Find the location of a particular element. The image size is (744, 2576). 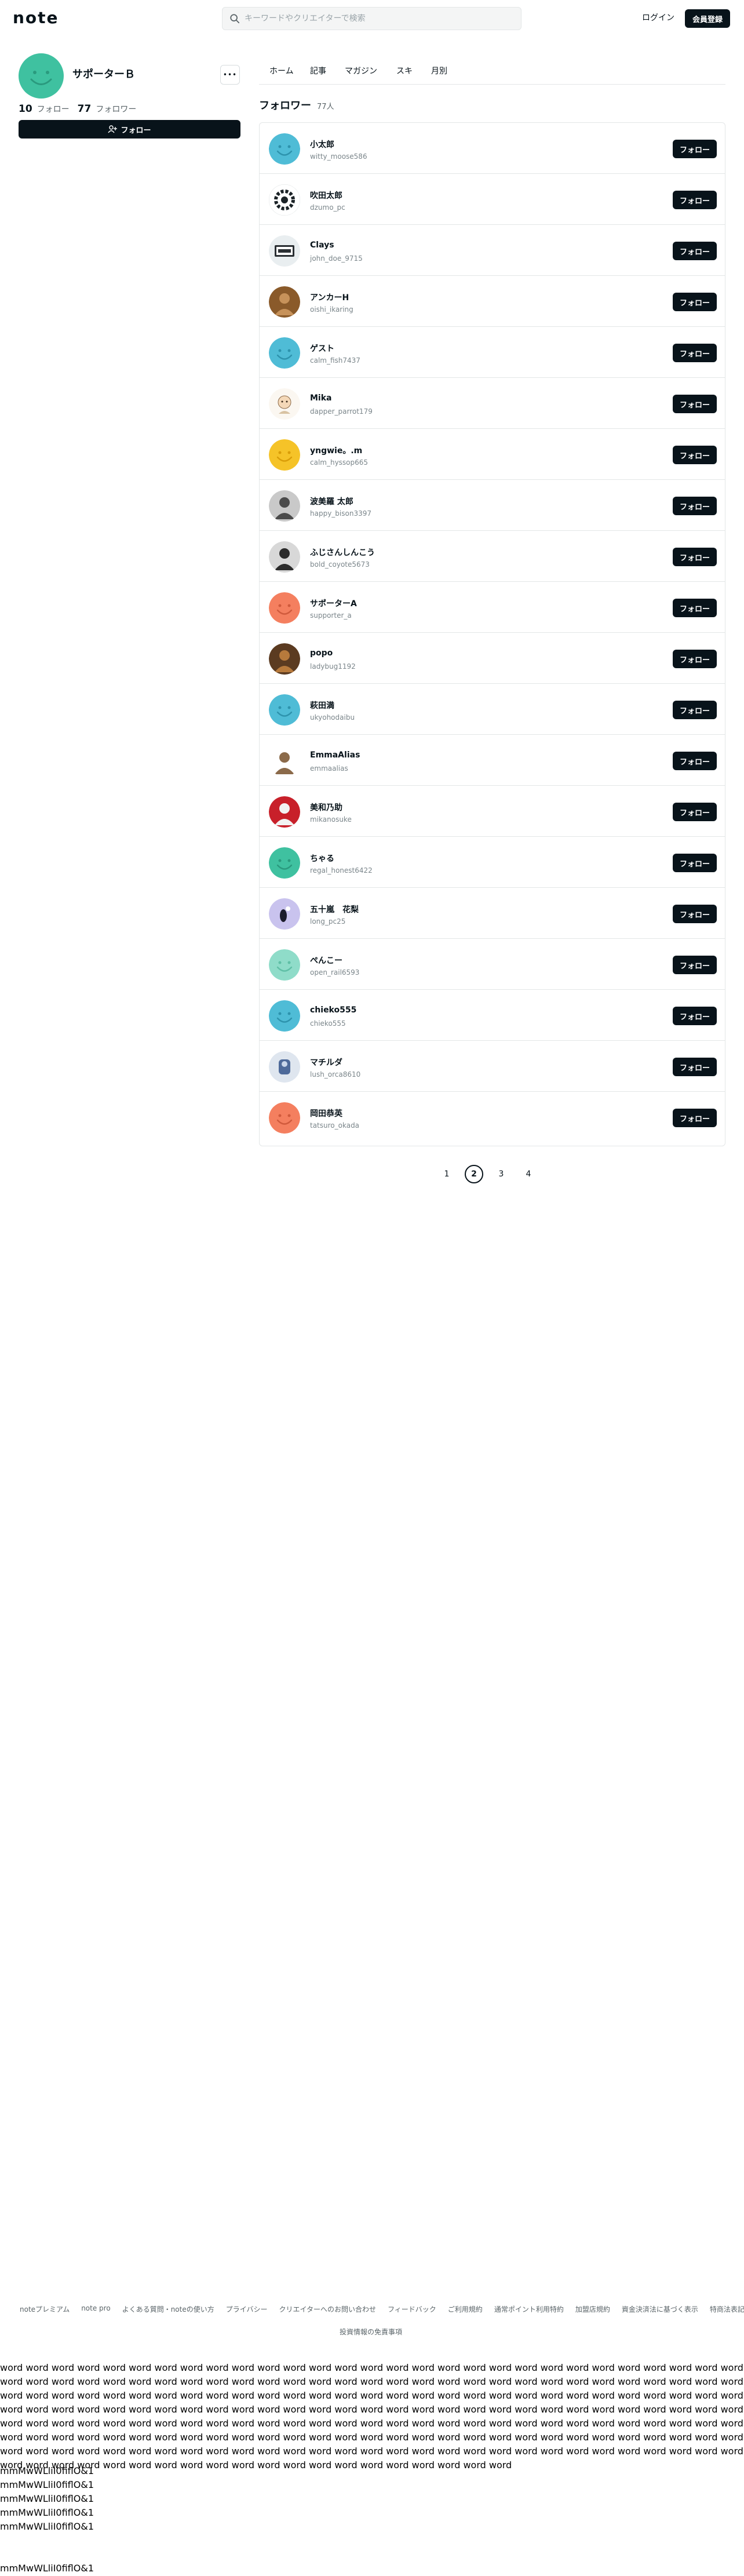

follower-name: ちゃる is located at coordinates (322, 858).